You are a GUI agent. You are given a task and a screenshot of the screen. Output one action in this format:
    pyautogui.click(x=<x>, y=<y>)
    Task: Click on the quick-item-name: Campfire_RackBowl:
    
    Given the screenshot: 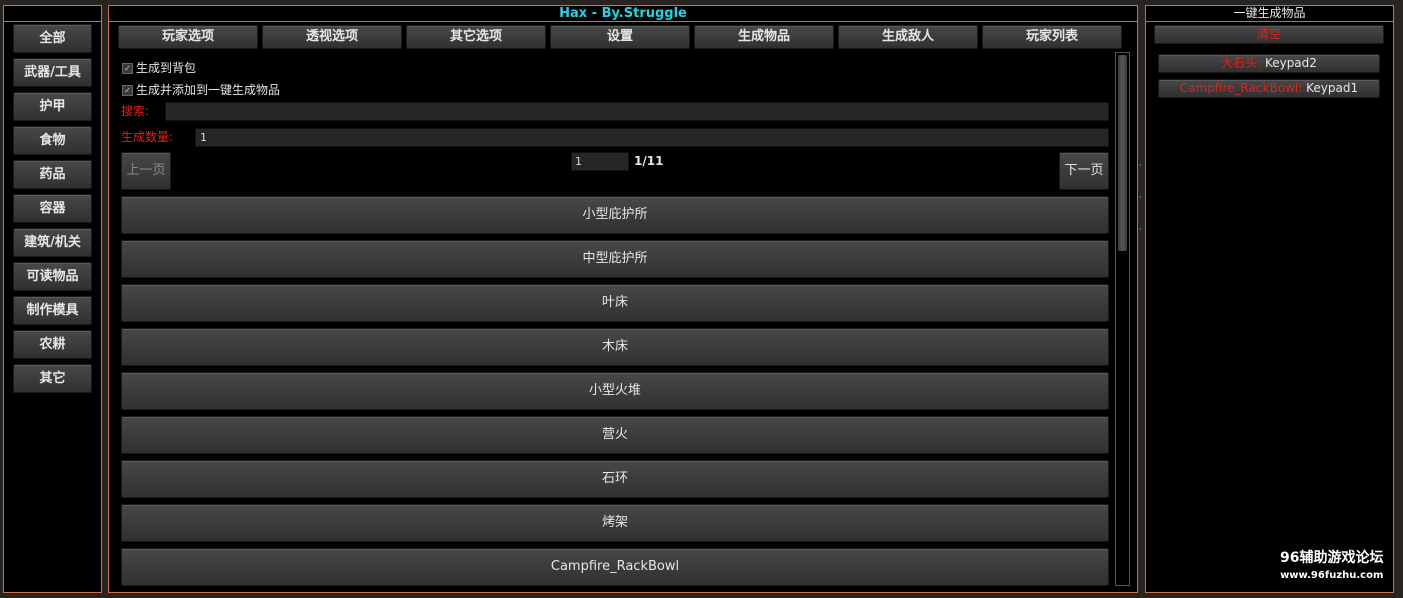 What is the action you would take?
    pyautogui.click(x=1241, y=88)
    